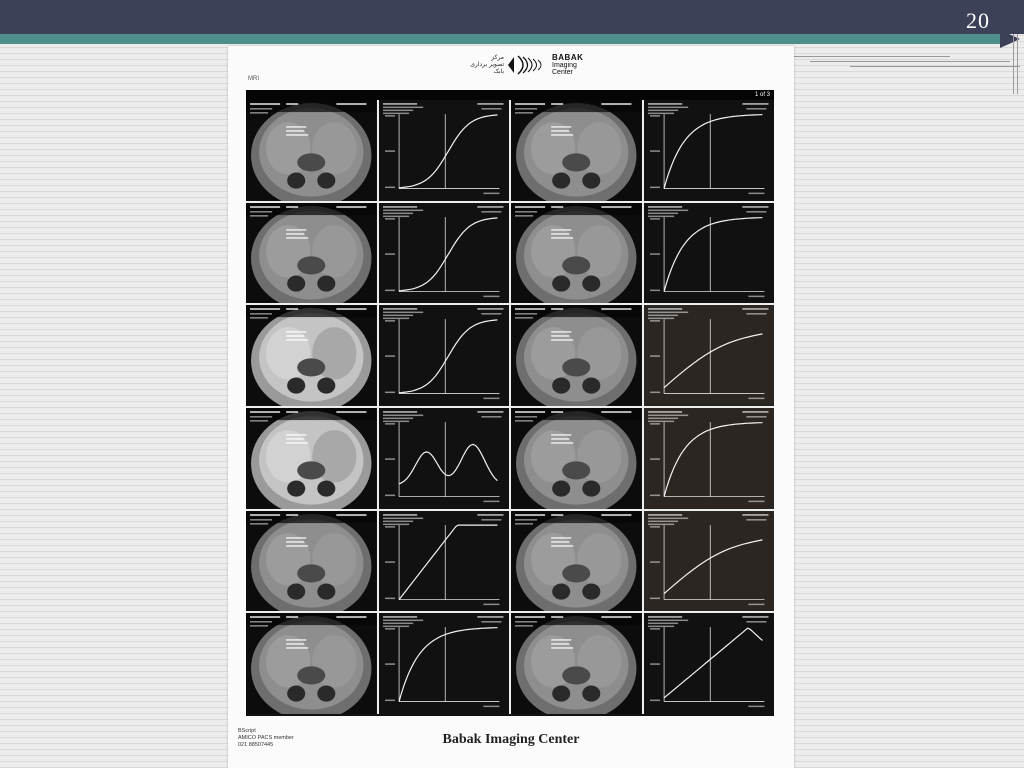  Describe the element at coordinates (512, 17) in the screenshot. I see `slide-top-bar` at that location.